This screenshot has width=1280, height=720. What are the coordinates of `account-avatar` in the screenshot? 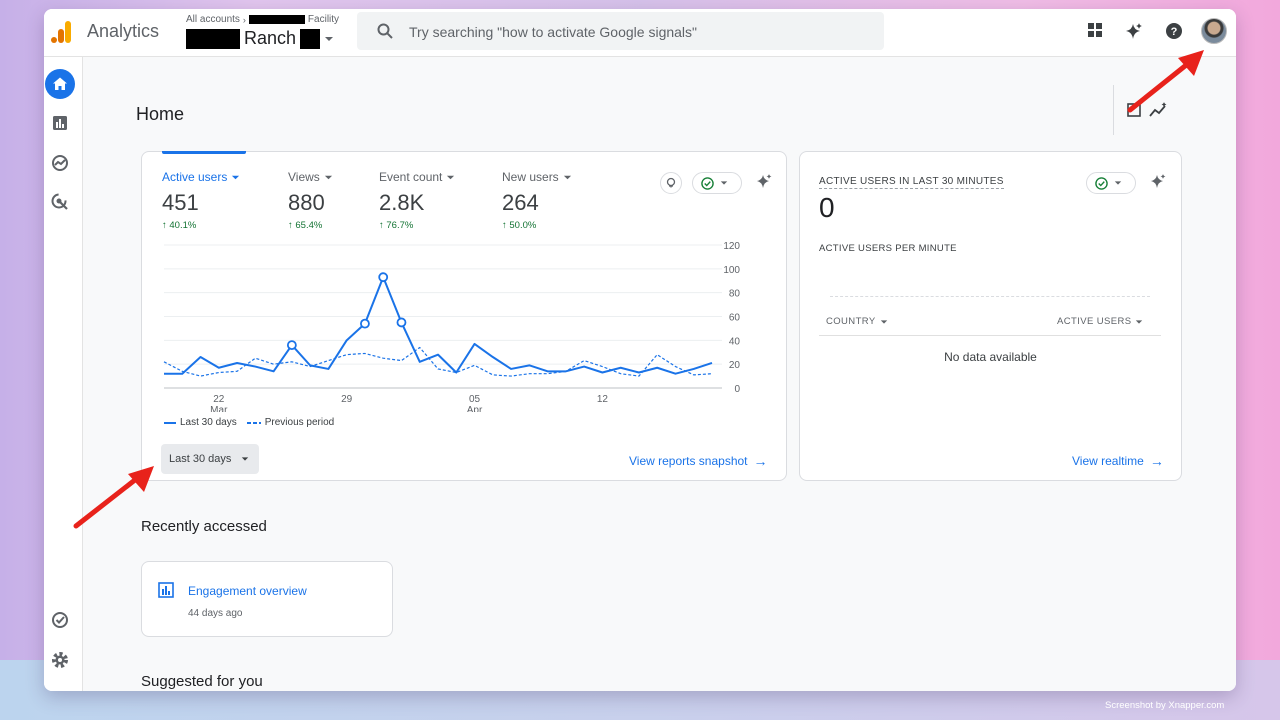 It's located at (1214, 31).